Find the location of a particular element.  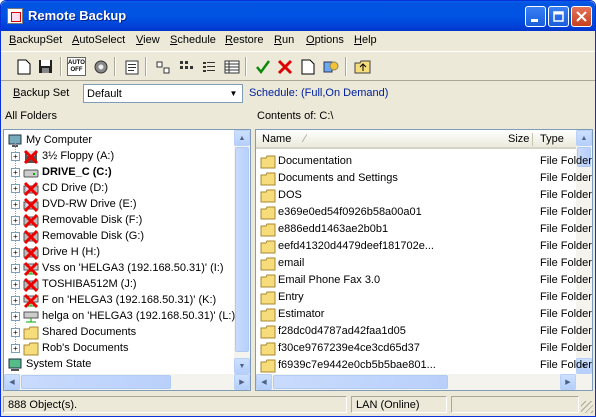

list-item: DOS File Folder is located at coordinates (424, 195).